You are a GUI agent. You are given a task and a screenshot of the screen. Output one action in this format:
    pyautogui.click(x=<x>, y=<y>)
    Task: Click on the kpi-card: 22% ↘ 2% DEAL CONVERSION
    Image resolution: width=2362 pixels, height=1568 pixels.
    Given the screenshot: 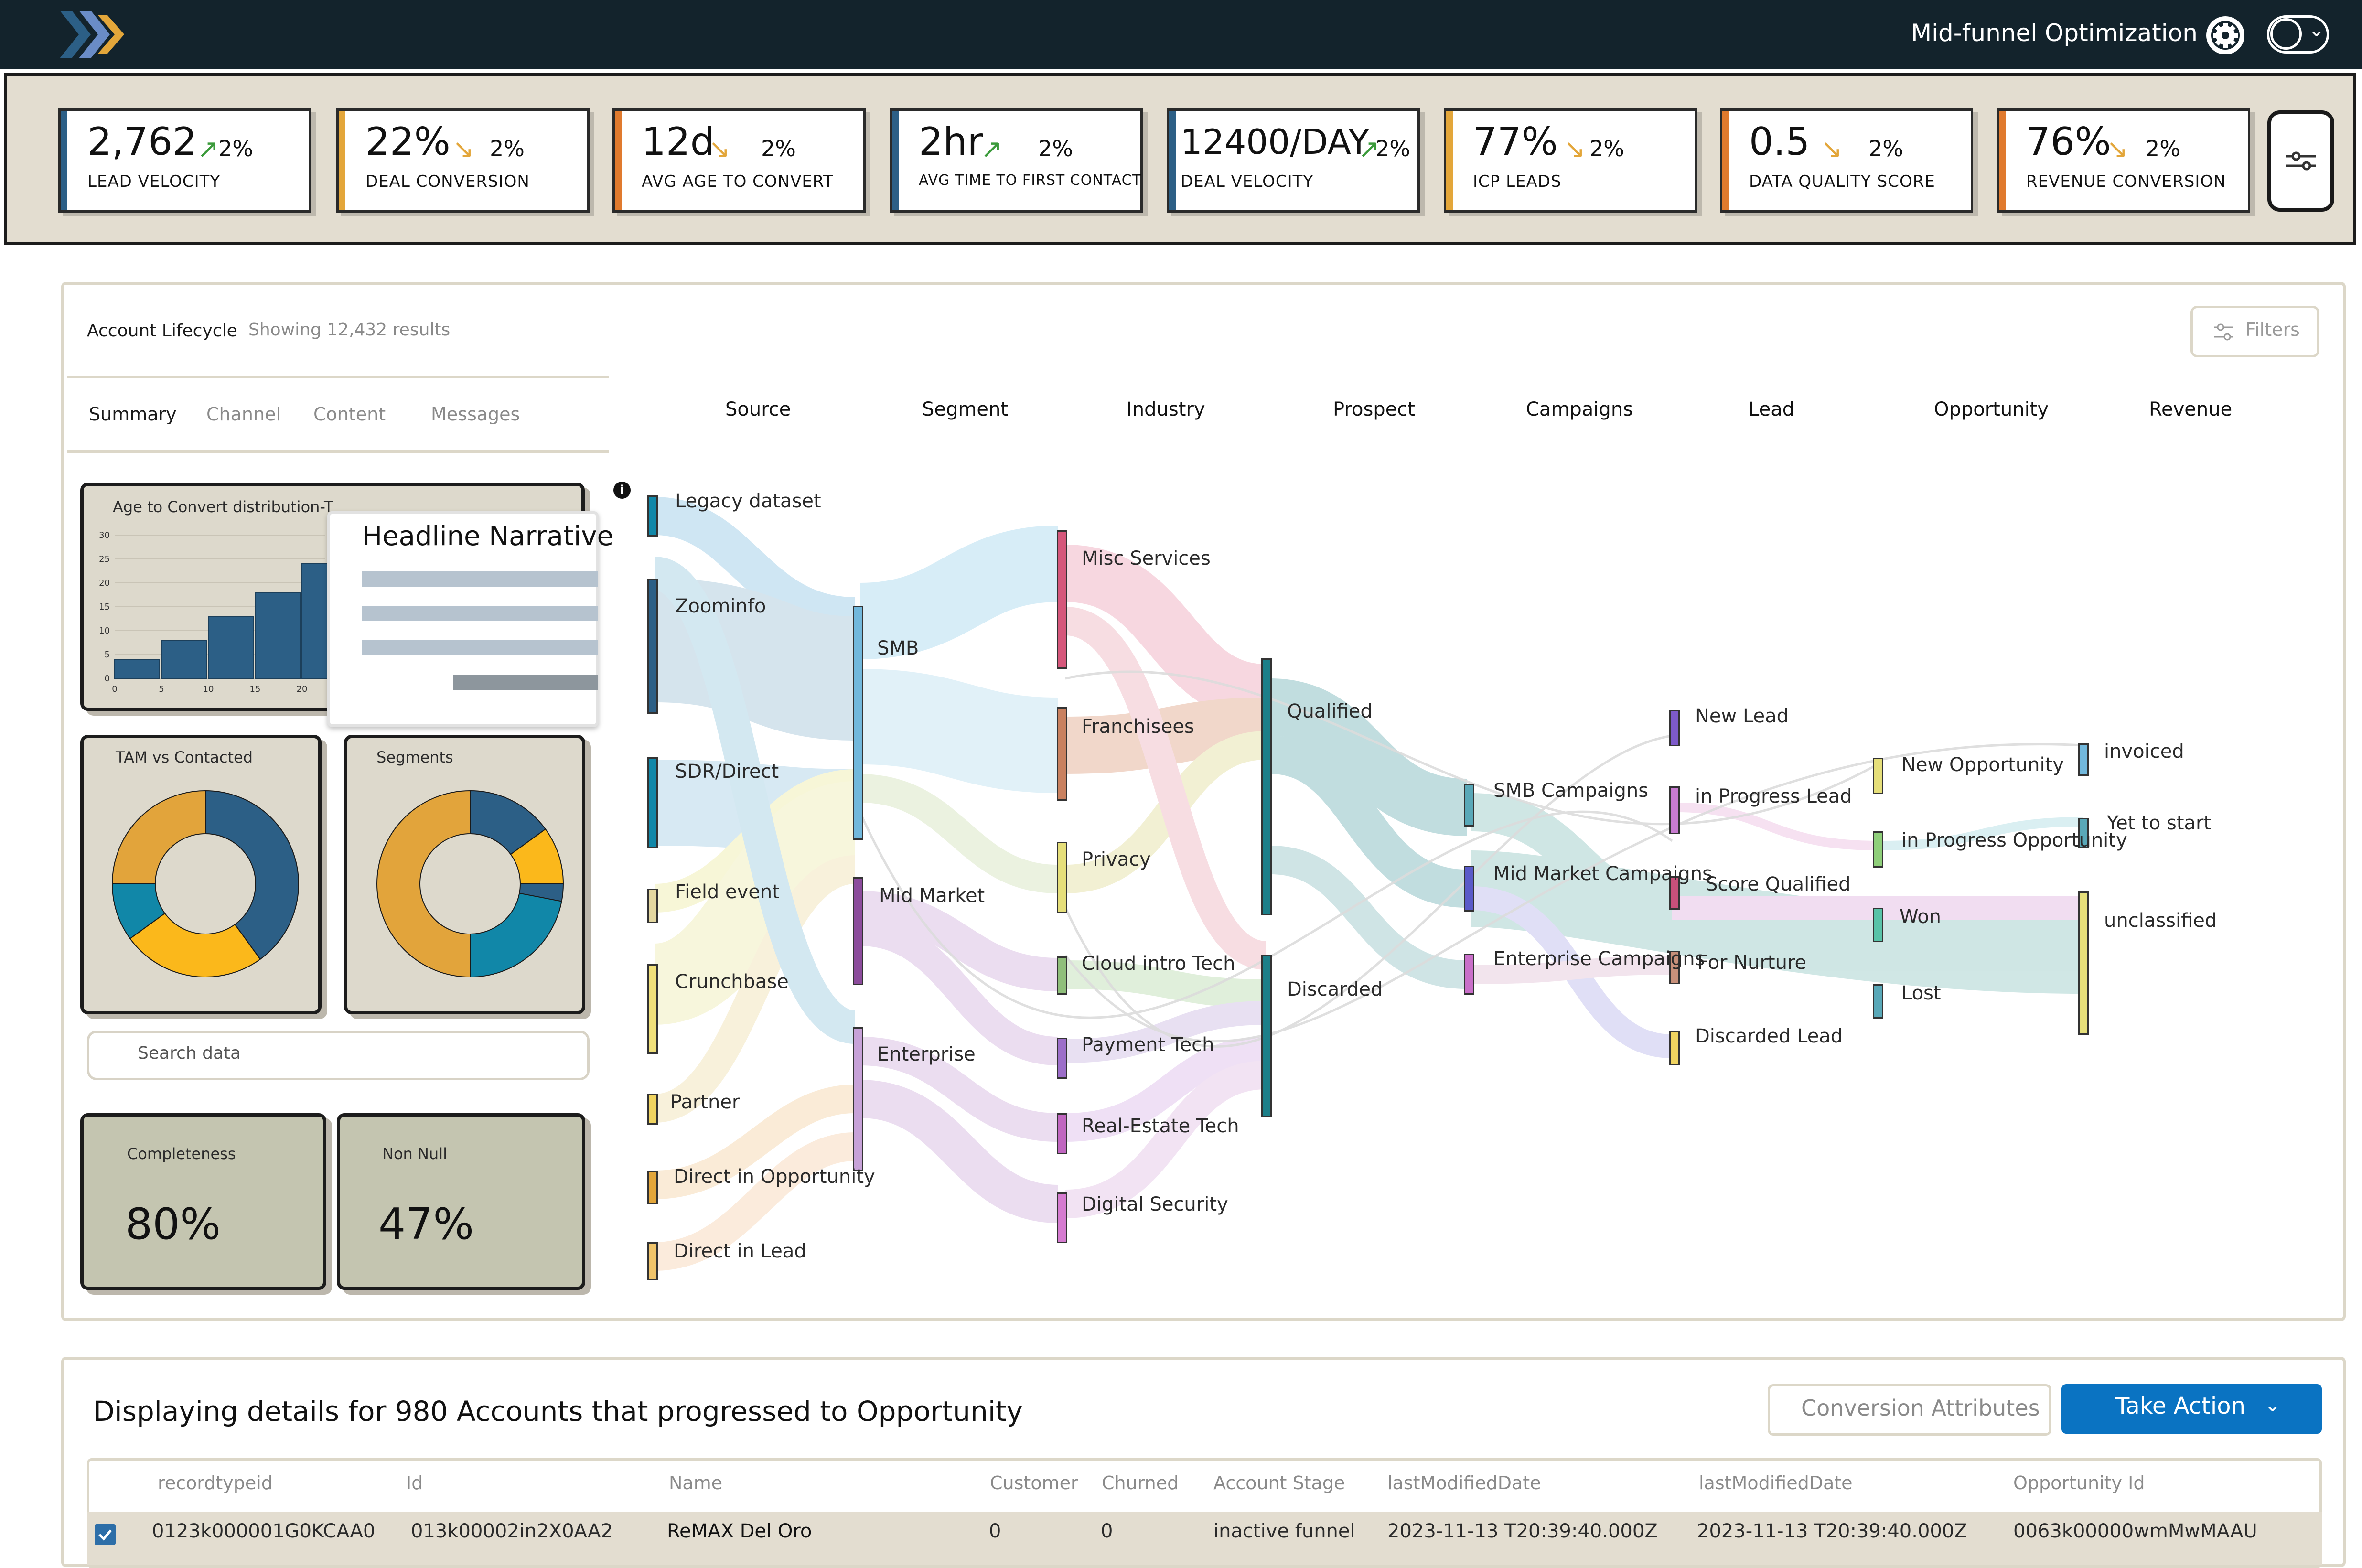 What is the action you would take?
    pyautogui.click(x=463, y=160)
    